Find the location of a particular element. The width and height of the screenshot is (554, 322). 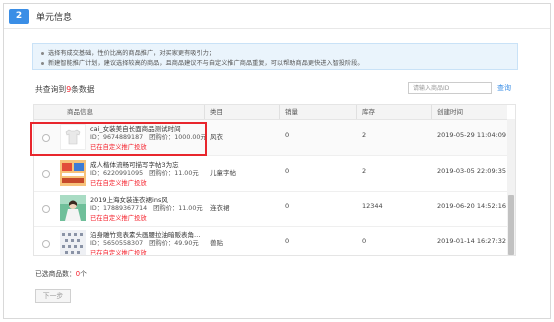

category-cell: 风衣 is located at coordinates (216, 137).